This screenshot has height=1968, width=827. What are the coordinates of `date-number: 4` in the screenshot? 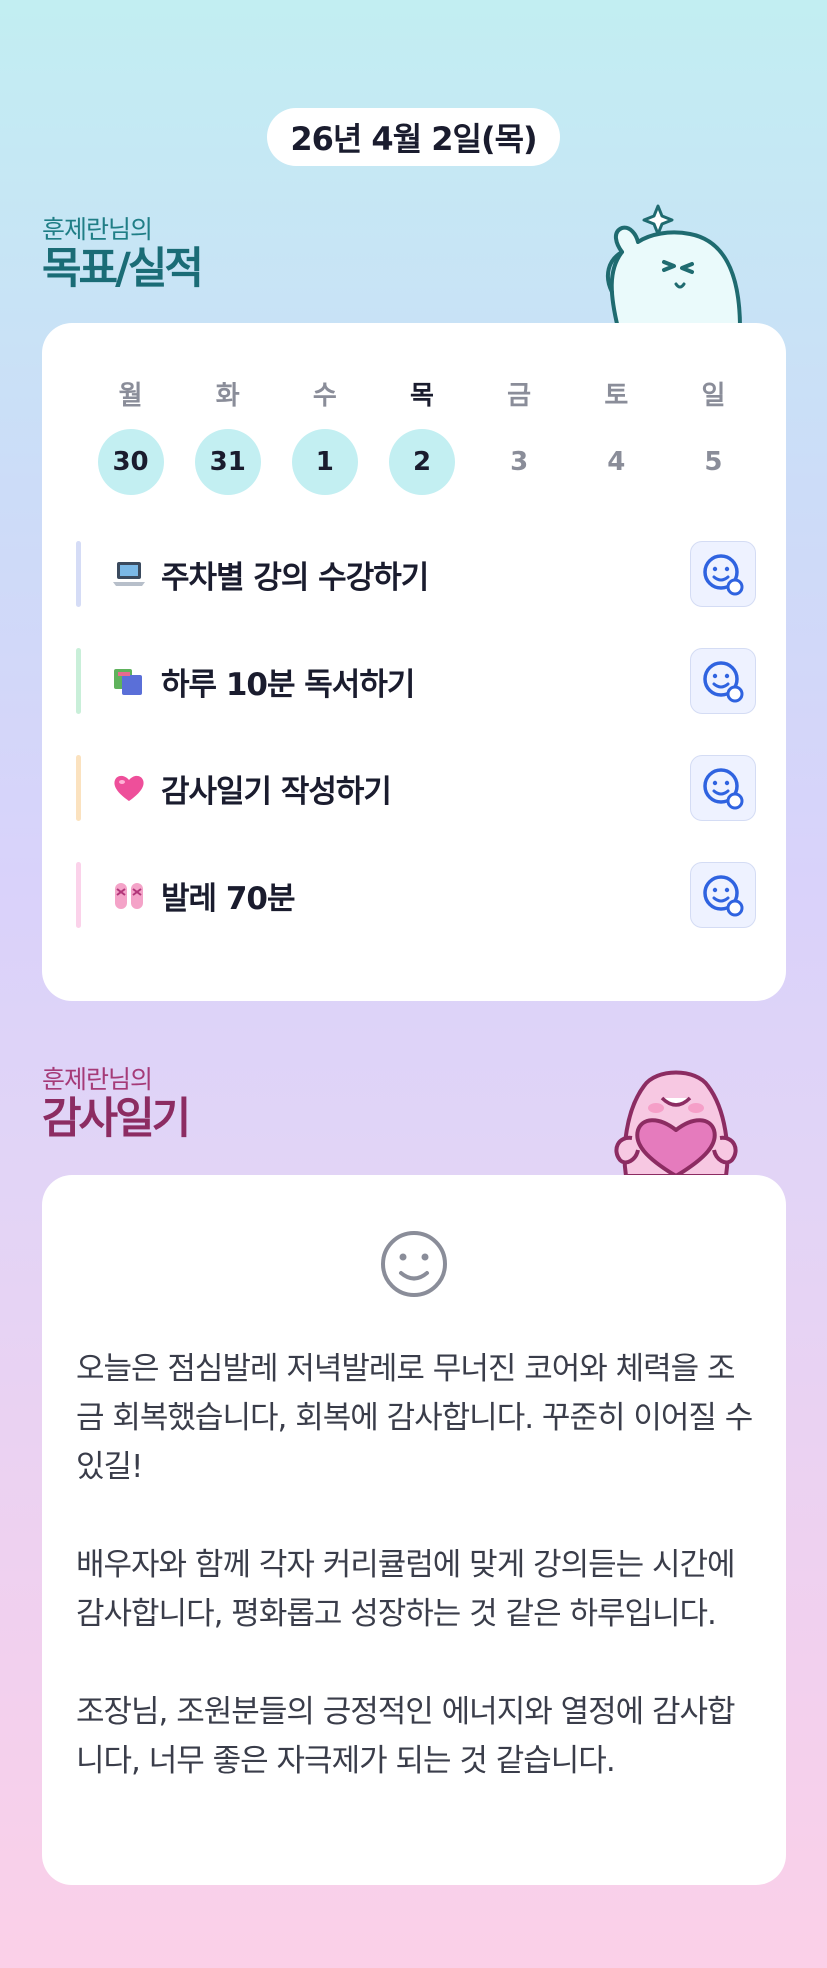 It's located at (616, 462).